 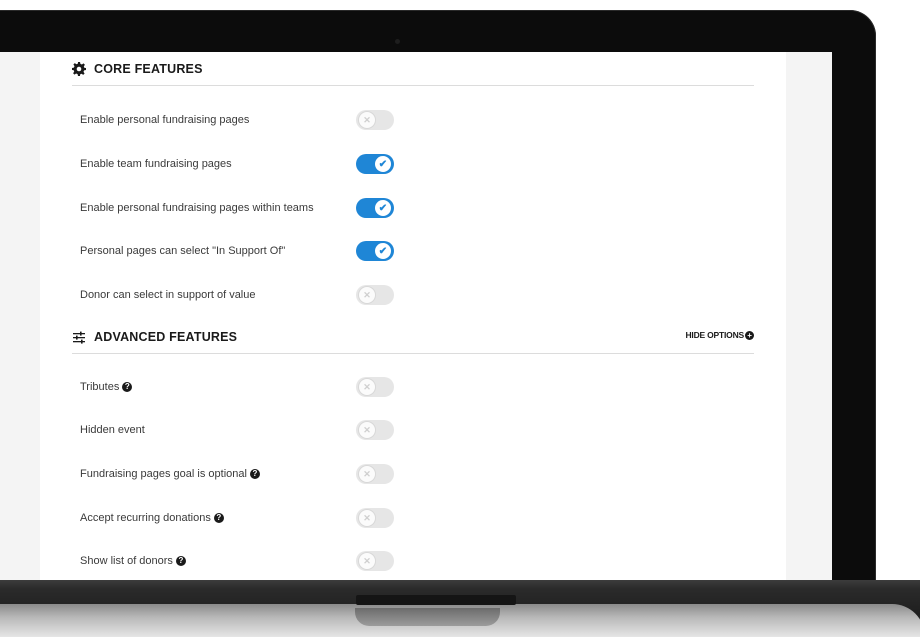 What do you see at coordinates (427, 617) in the screenshot?
I see `laptop-opening-notch` at bounding box center [427, 617].